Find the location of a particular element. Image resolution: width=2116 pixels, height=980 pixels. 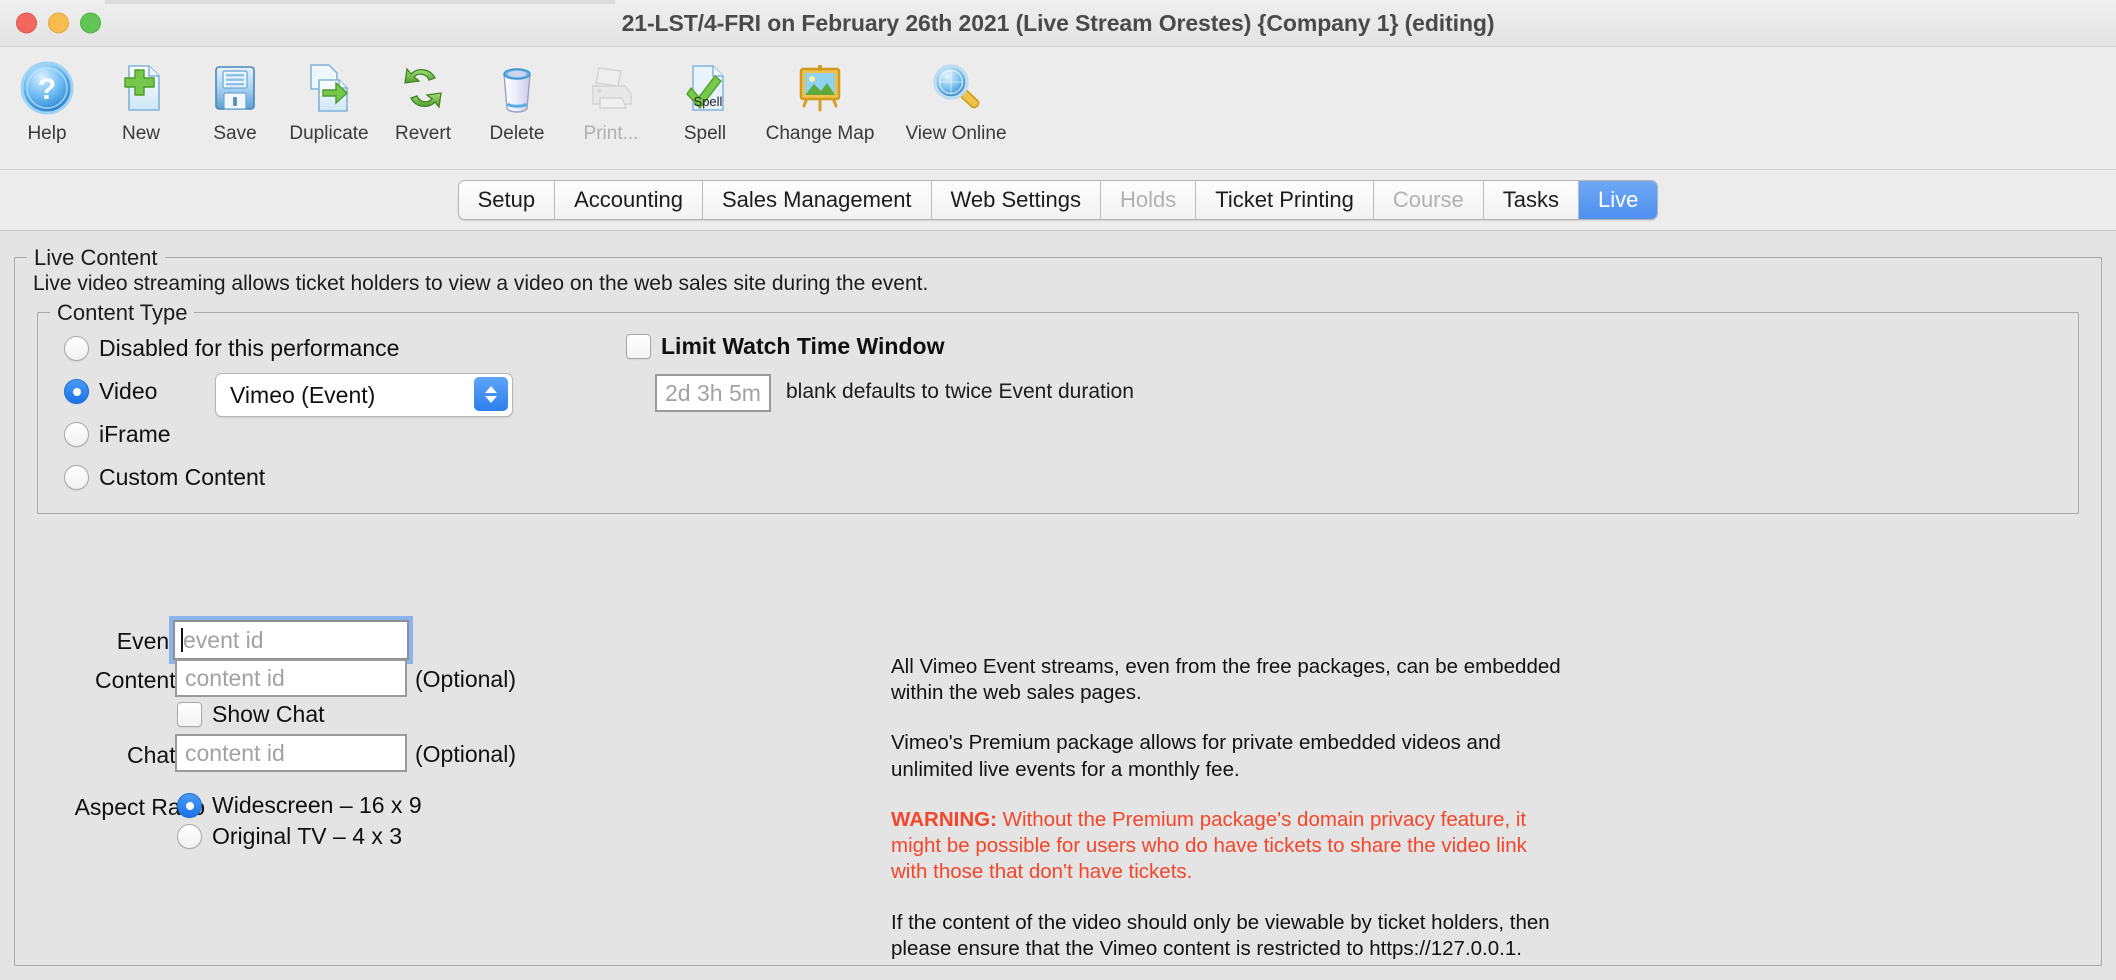

video-source-select: Vimeo (Event) is located at coordinates (364, 395).